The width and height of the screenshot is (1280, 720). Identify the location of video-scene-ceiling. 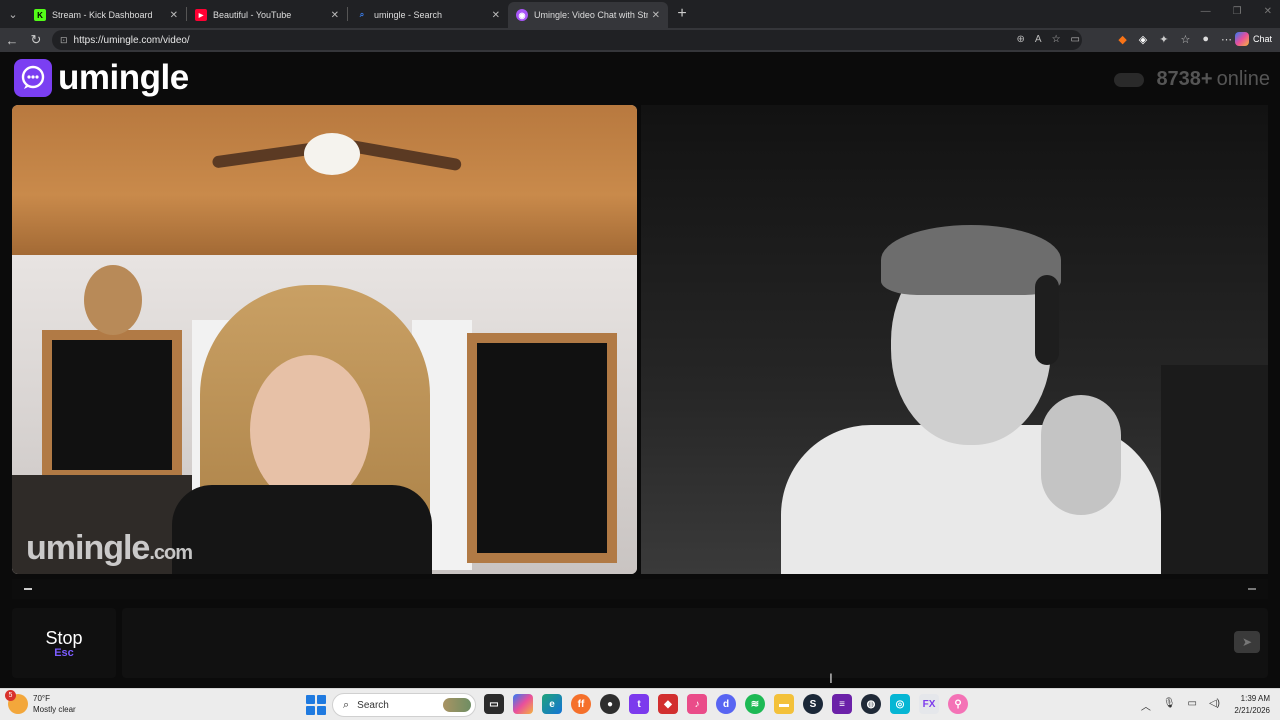
(324, 180).